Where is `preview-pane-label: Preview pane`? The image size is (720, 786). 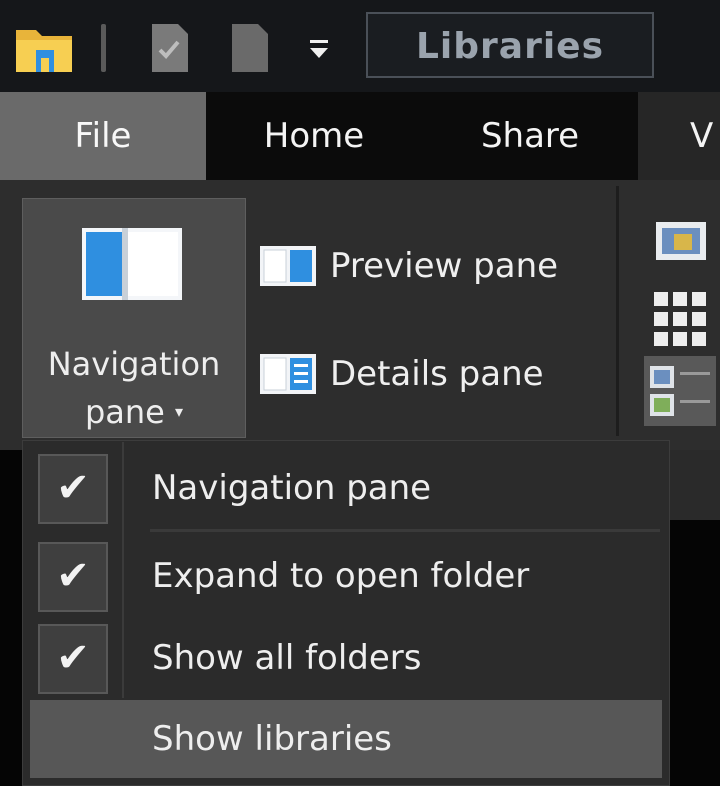 preview-pane-label: Preview pane is located at coordinates (444, 266).